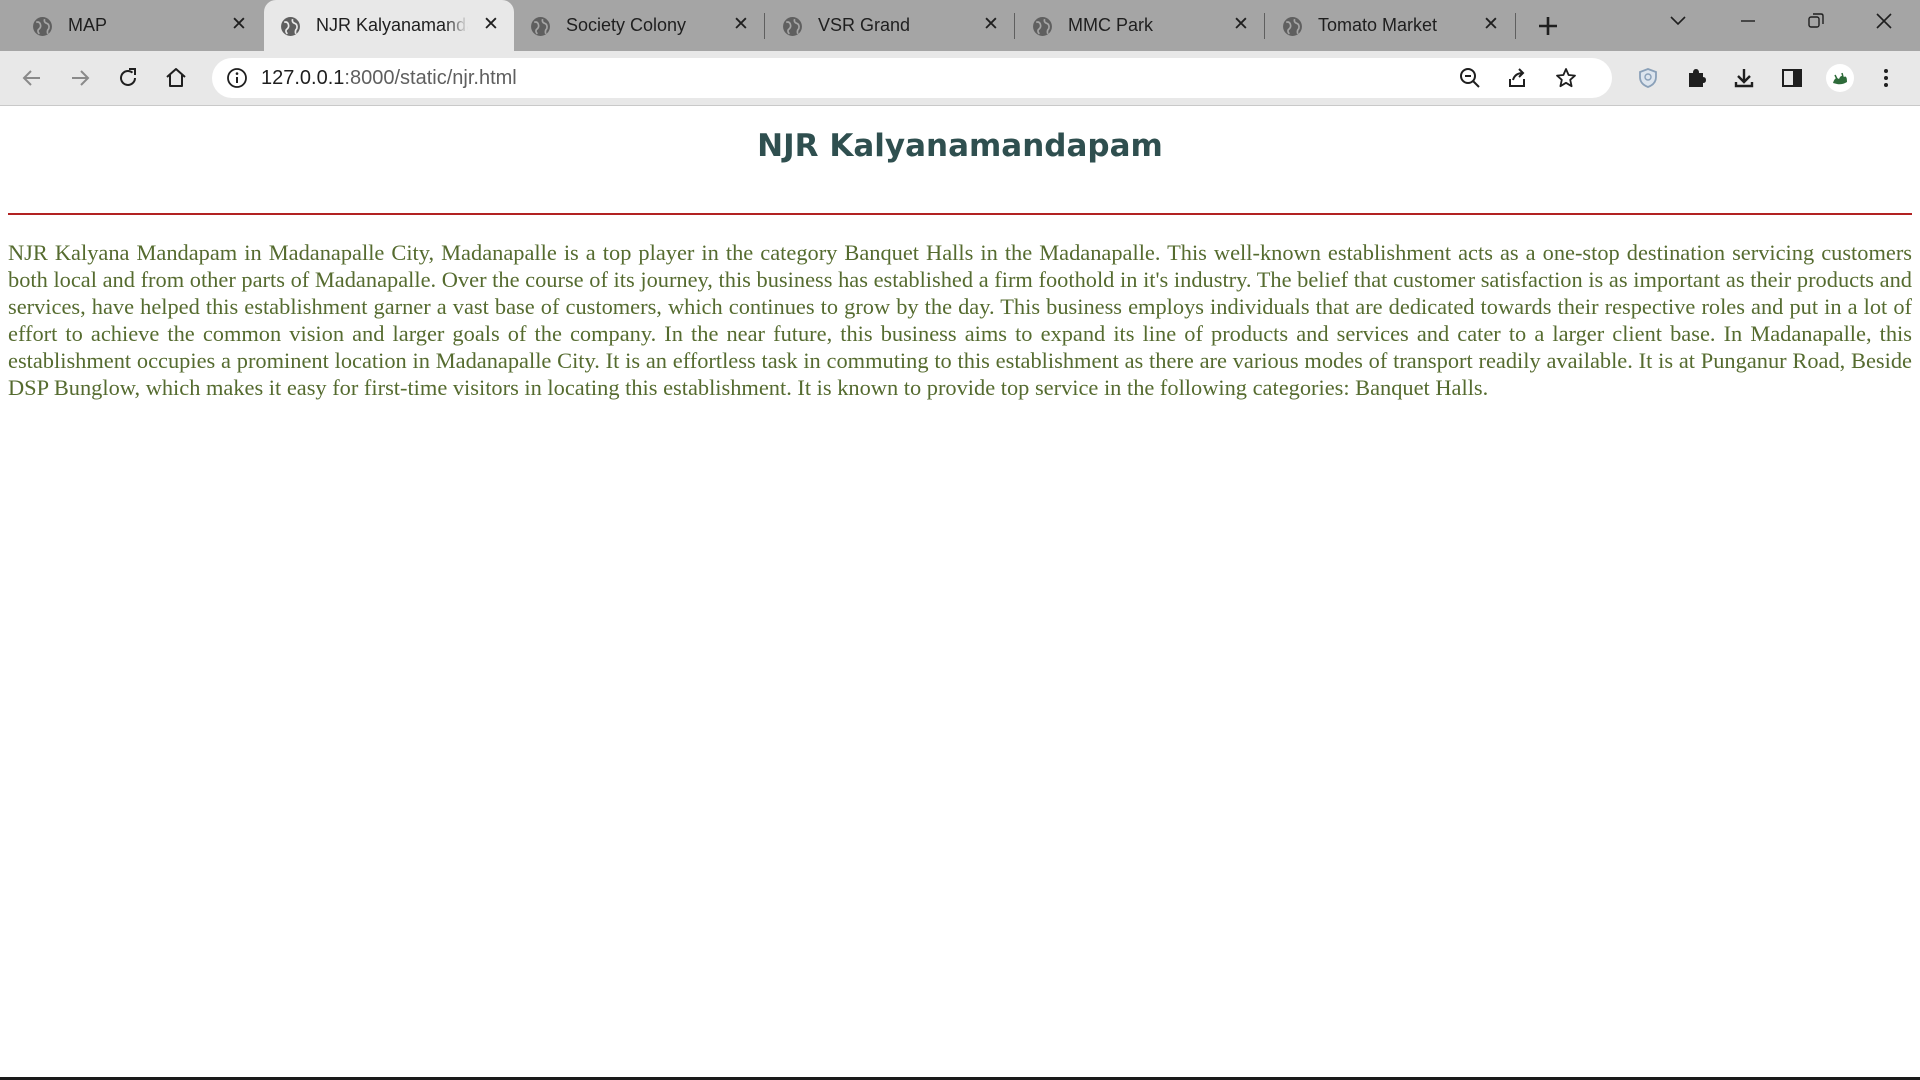  I want to click on arrow-left-icon, so click(31, 78).